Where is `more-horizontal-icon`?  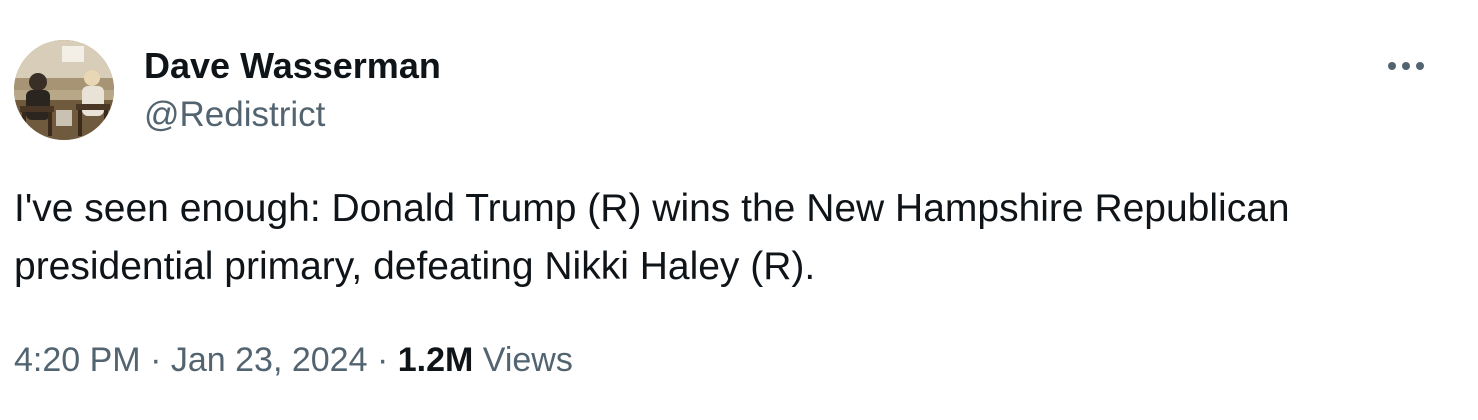
more-horizontal-icon is located at coordinates (1406, 66).